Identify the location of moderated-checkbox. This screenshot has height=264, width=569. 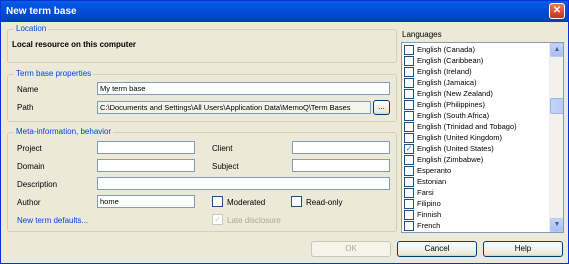
(217, 201).